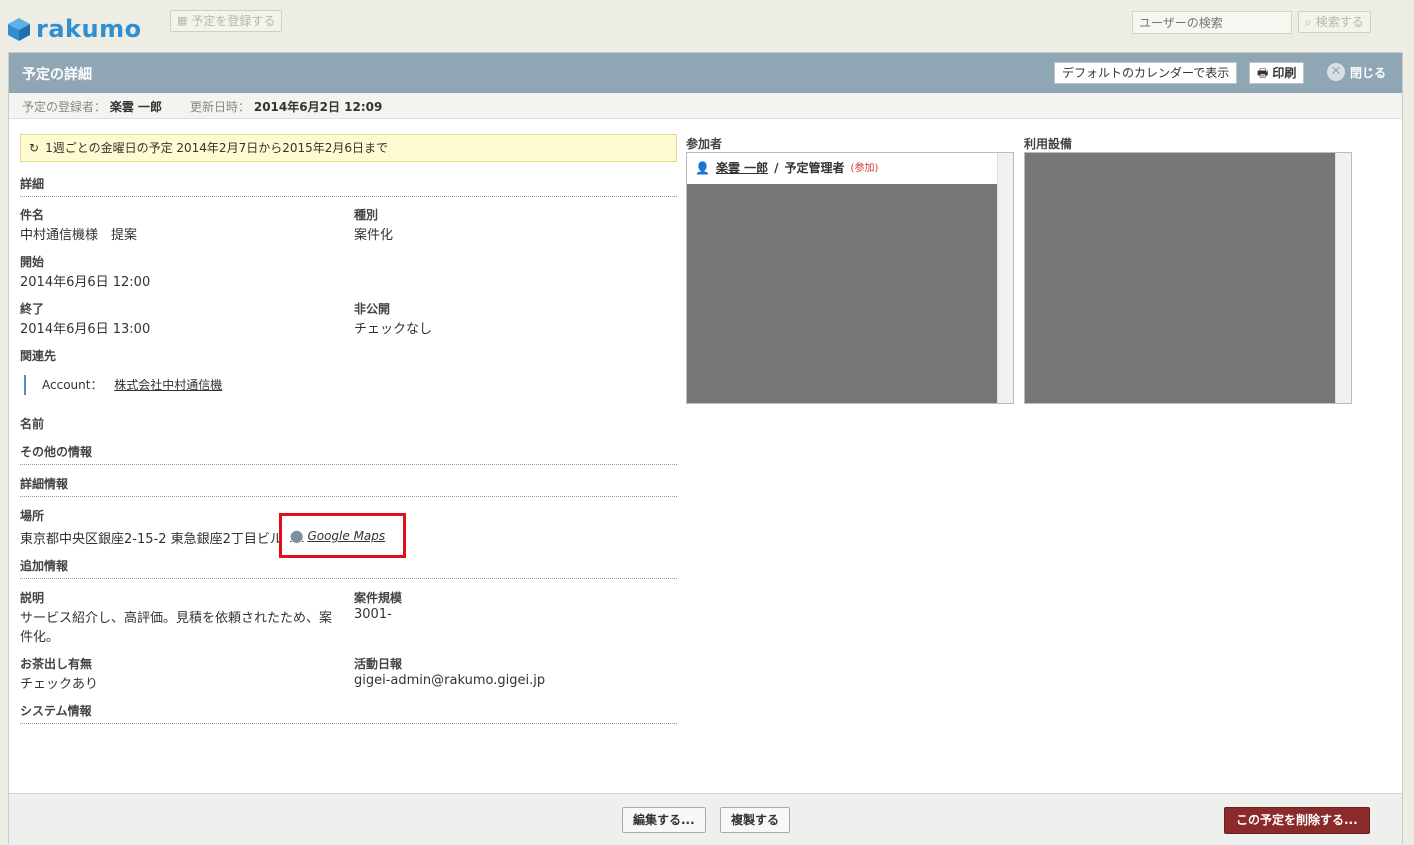 Image resolution: width=1414 pixels, height=845 pixels. I want to click on section-system-info: システム情報, so click(348, 713).